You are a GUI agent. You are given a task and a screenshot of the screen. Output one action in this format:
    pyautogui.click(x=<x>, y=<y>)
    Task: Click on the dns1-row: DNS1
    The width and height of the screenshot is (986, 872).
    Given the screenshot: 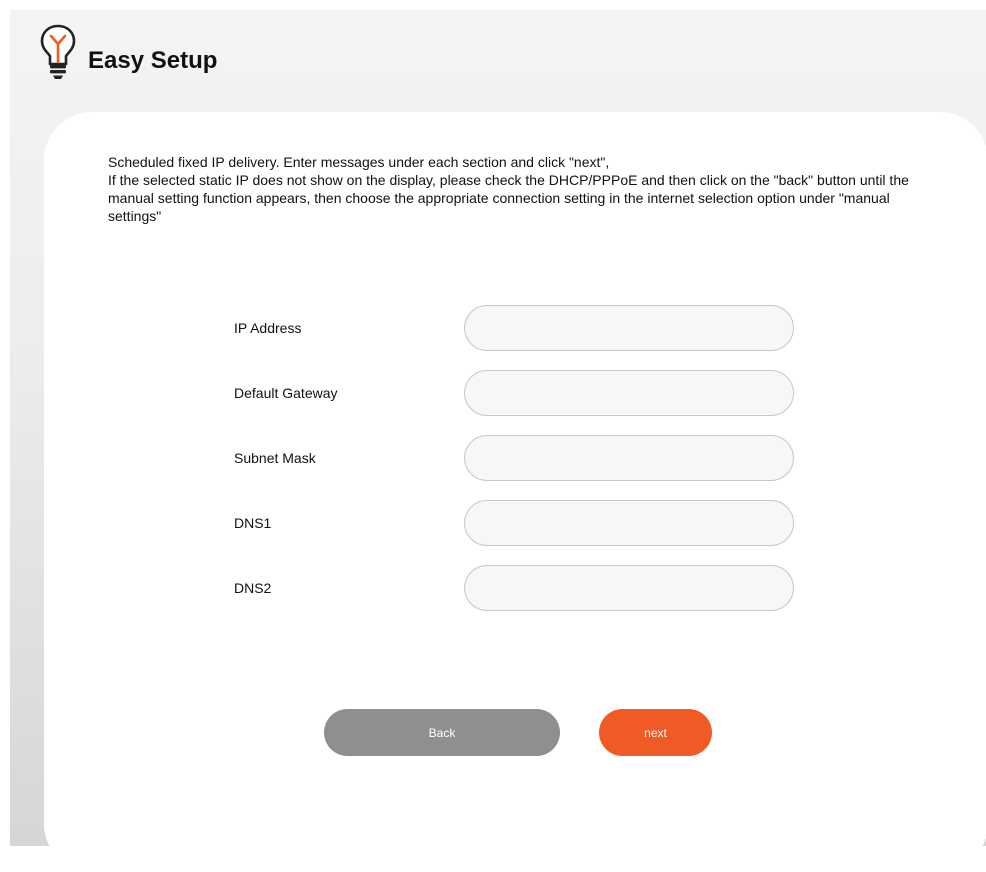 What is the action you would take?
    pyautogui.click(x=514, y=524)
    